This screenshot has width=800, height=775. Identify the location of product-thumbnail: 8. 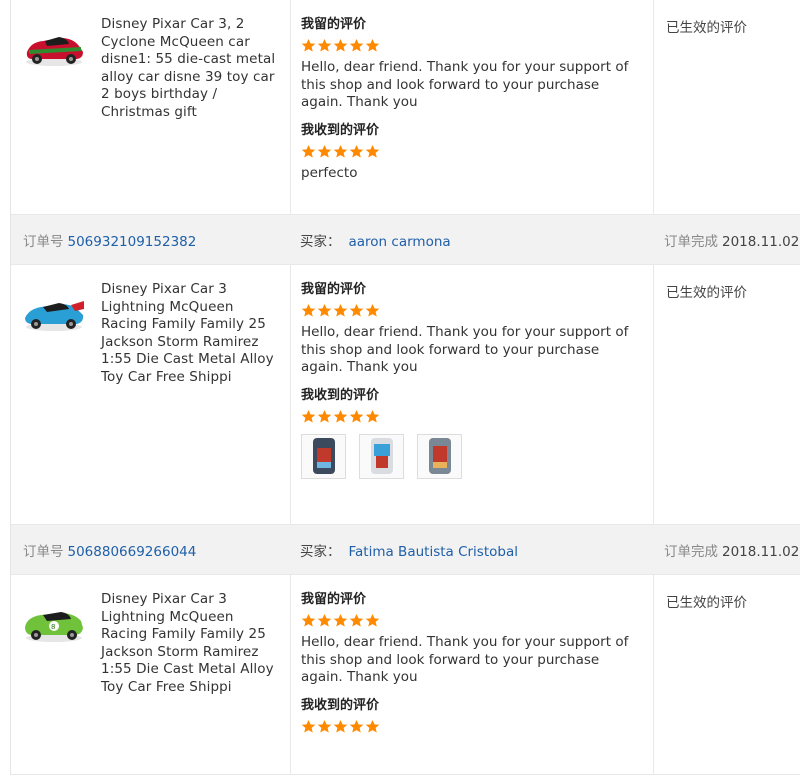
(54, 622).